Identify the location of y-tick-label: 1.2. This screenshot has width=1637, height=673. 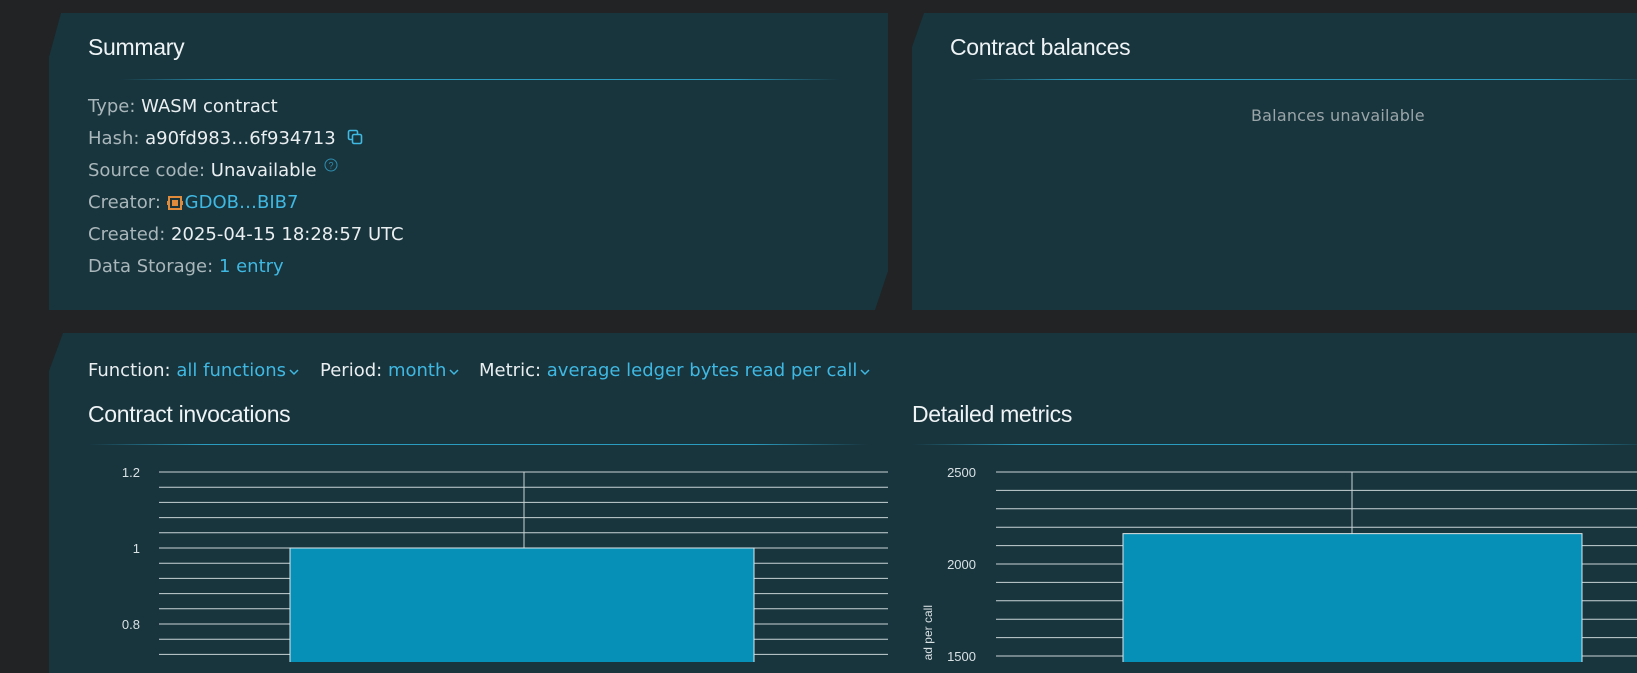
(131, 472).